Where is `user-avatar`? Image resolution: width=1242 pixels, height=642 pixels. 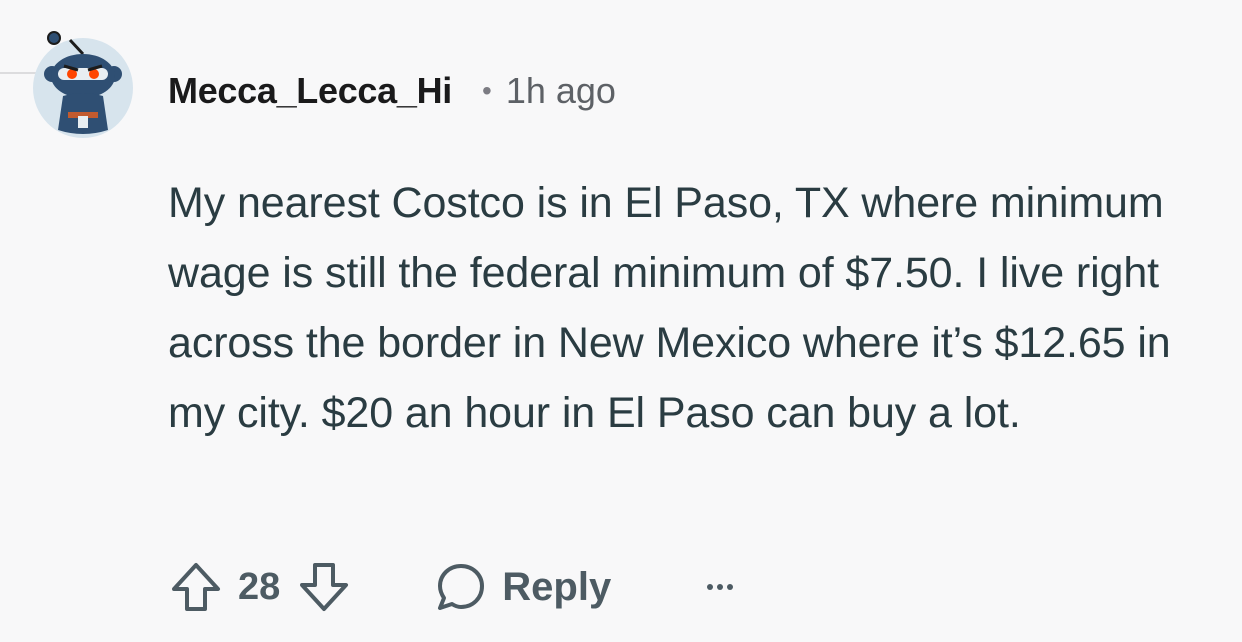 user-avatar is located at coordinates (83, 82).